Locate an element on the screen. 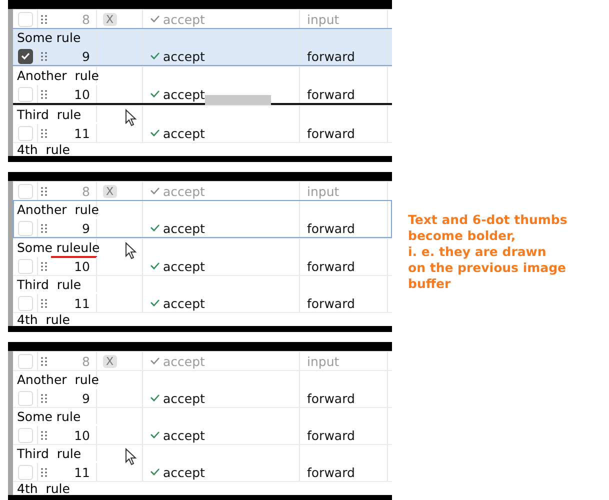  checkbox is located at coordinates (25, 56).